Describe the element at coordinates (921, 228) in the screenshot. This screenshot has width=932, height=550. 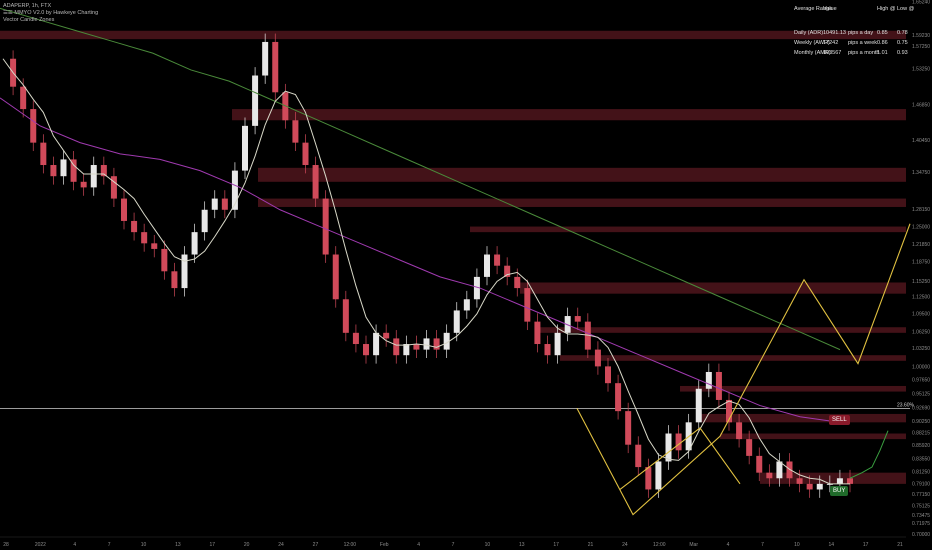
I see `y-tick-label: 1.25000` at that location.